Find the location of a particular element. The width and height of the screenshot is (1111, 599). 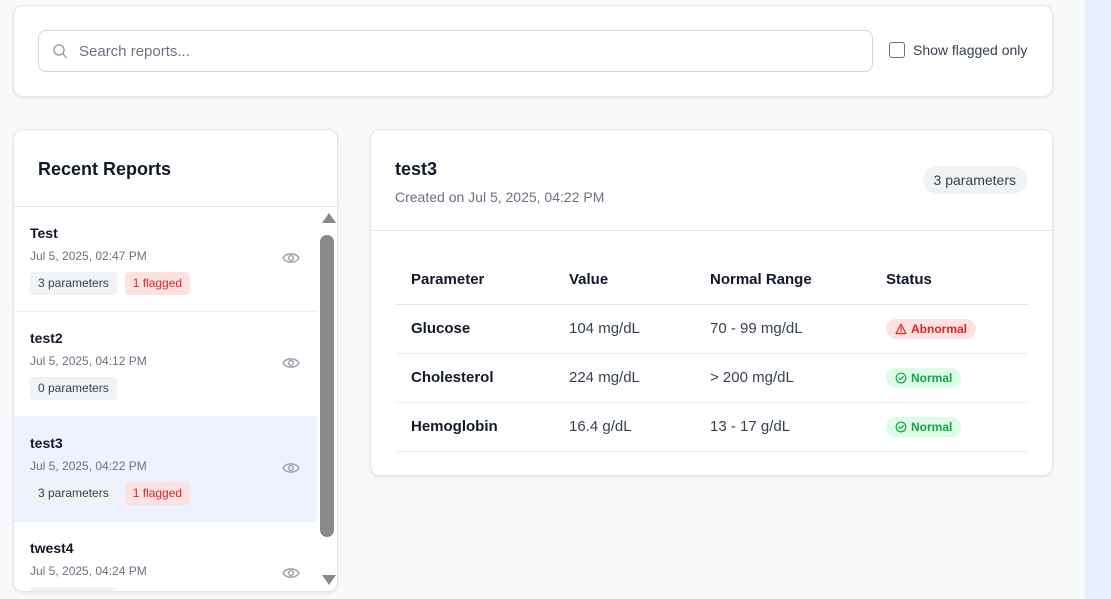

parameter-value: 16.4 g/dL is located at coordinates (623, 427).